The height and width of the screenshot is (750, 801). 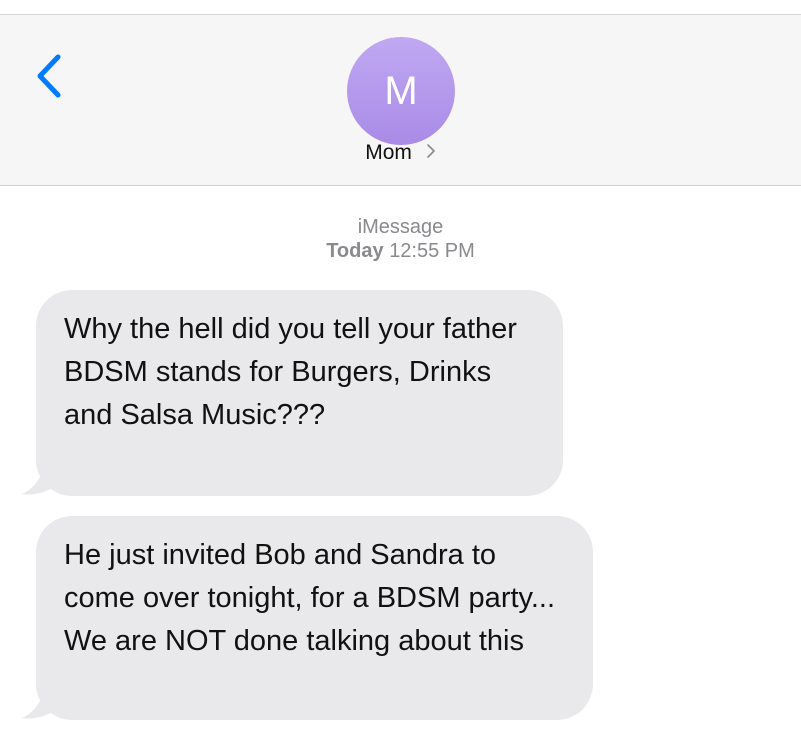 What do you see at coordinates (430, 151) in the screenshot?
I see `chevron-right-icon` at bounding box center [430, 151].